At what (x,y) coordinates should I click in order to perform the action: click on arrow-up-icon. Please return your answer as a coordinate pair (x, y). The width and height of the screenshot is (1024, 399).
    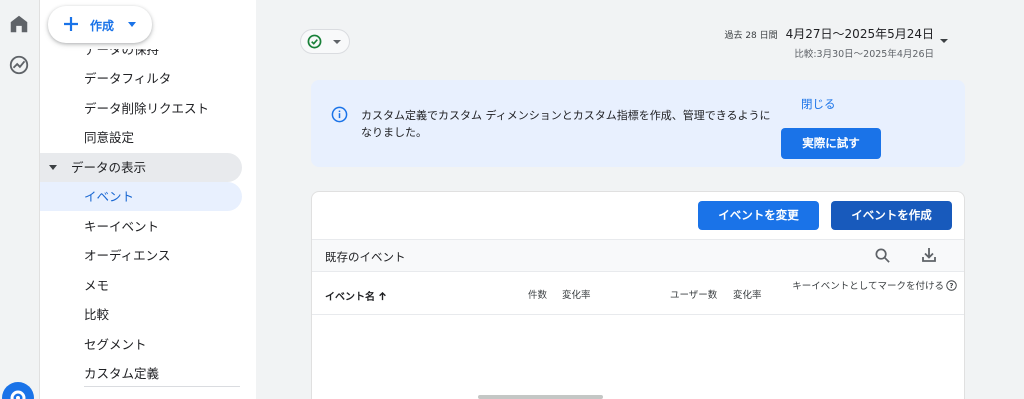
    Looking at the image, I should click on (382, 296).